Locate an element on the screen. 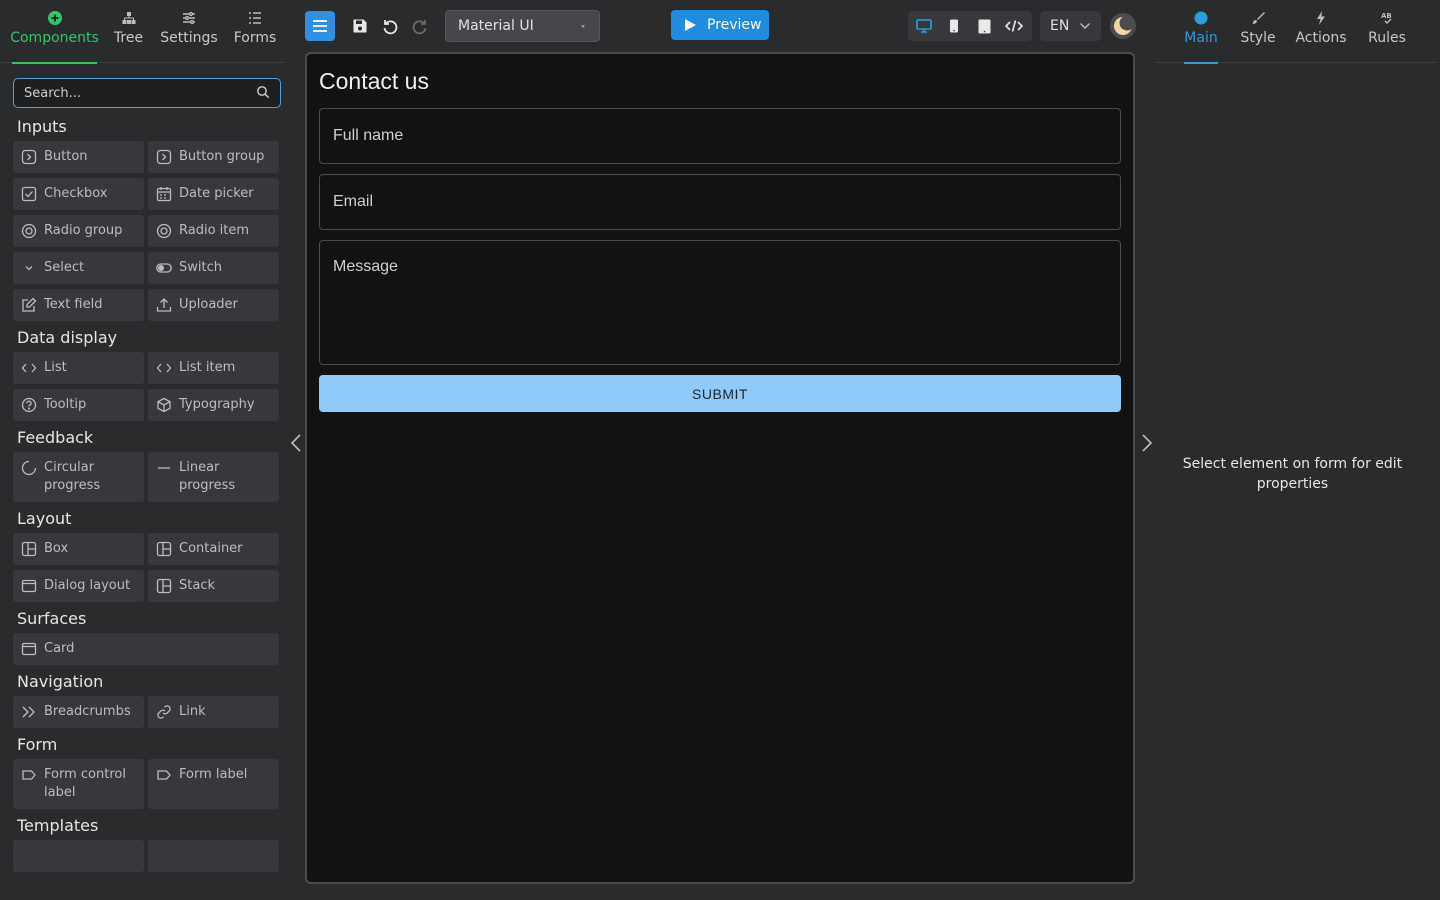 The width and height of the screenshot is (1440, 900). phone-icon is located at coordinates (954, 26).